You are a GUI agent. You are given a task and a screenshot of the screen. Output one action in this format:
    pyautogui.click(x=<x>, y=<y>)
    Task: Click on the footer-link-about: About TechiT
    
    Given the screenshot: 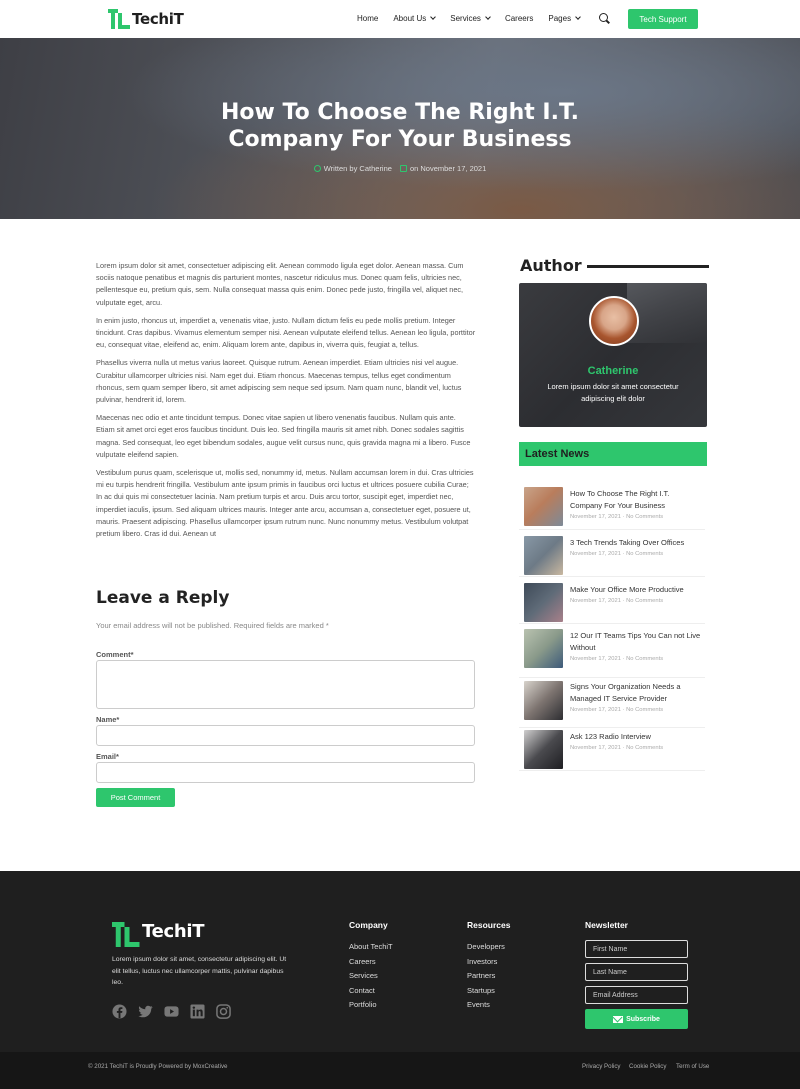 What is the action you would take?
    pyautogui.click(x=371, y=946)
    